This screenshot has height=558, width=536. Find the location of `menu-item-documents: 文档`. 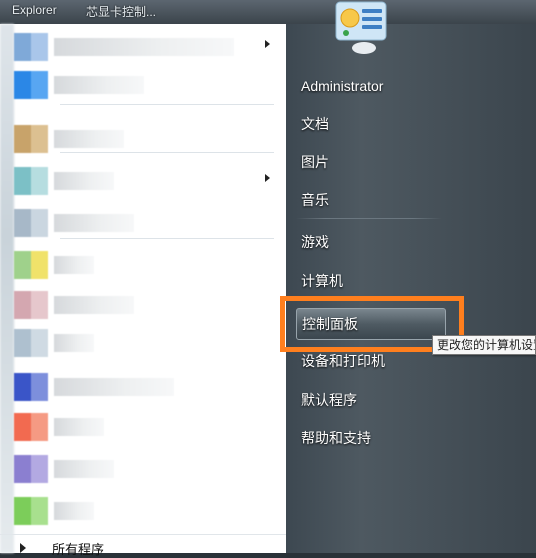

menu-item-documents: 文档 is located at coordinates (371, 125).